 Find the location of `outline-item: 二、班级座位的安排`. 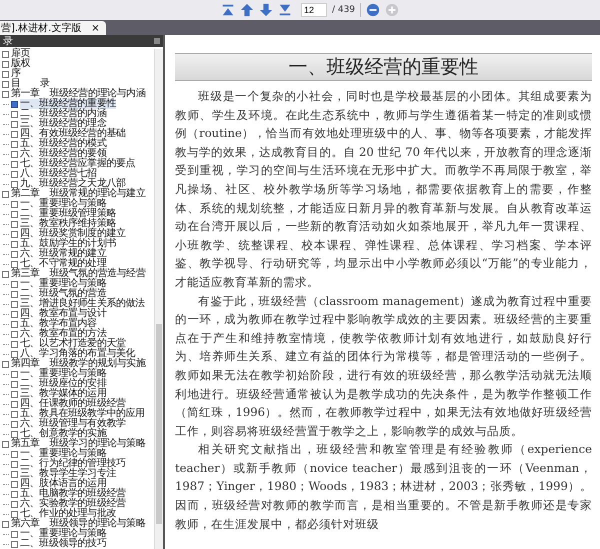

outline-item: 二、班级座位的安排 is located at coordinates (63, 384).